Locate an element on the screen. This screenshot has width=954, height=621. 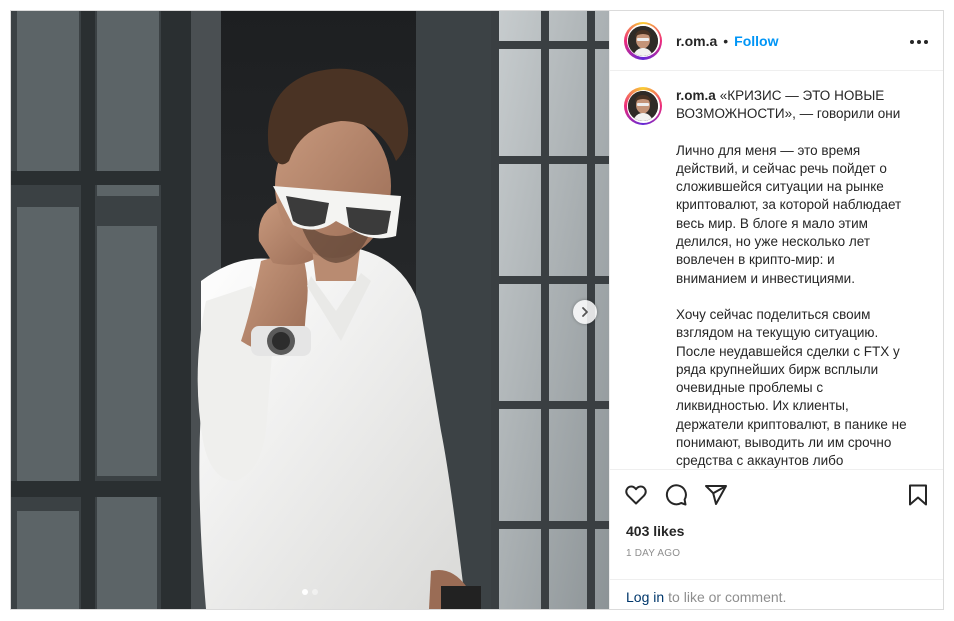
carousel-dots is located at coordinates (310, 592).